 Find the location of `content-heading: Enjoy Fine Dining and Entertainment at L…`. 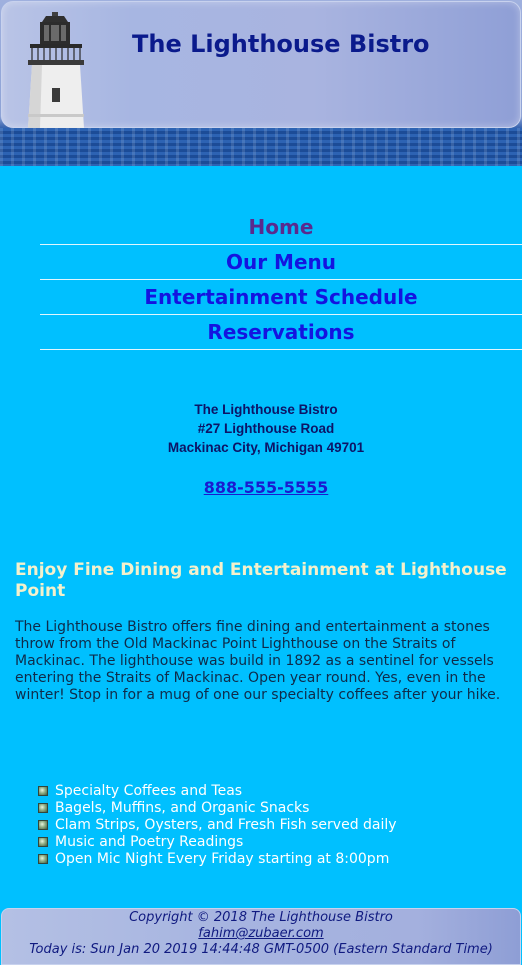

content-heading: Enjoy Fine Dining and Entertainment at L… is located at coordinates (261, 580).